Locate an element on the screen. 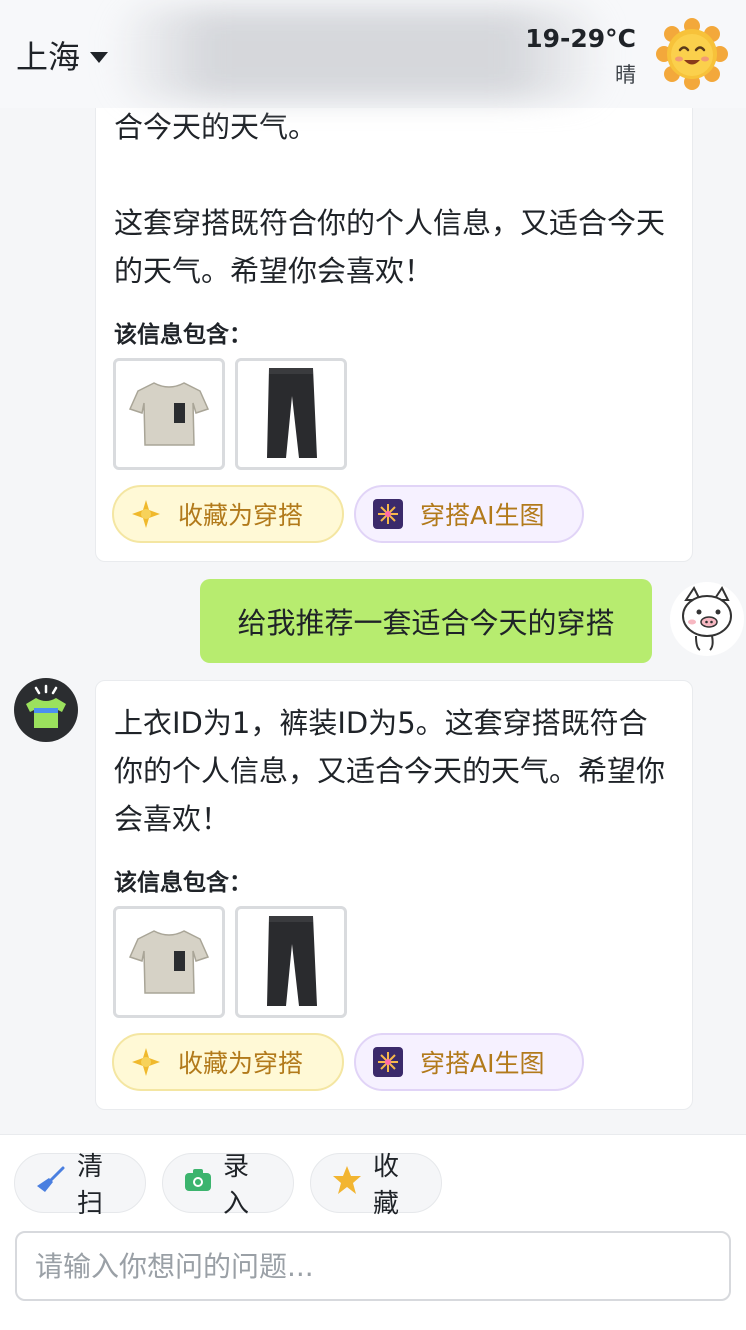 The height and width of the screenshot is (1330, 746). user-message-text: 给我推荐一套适合今天的穿搭 is located at coordinates (426, 623).